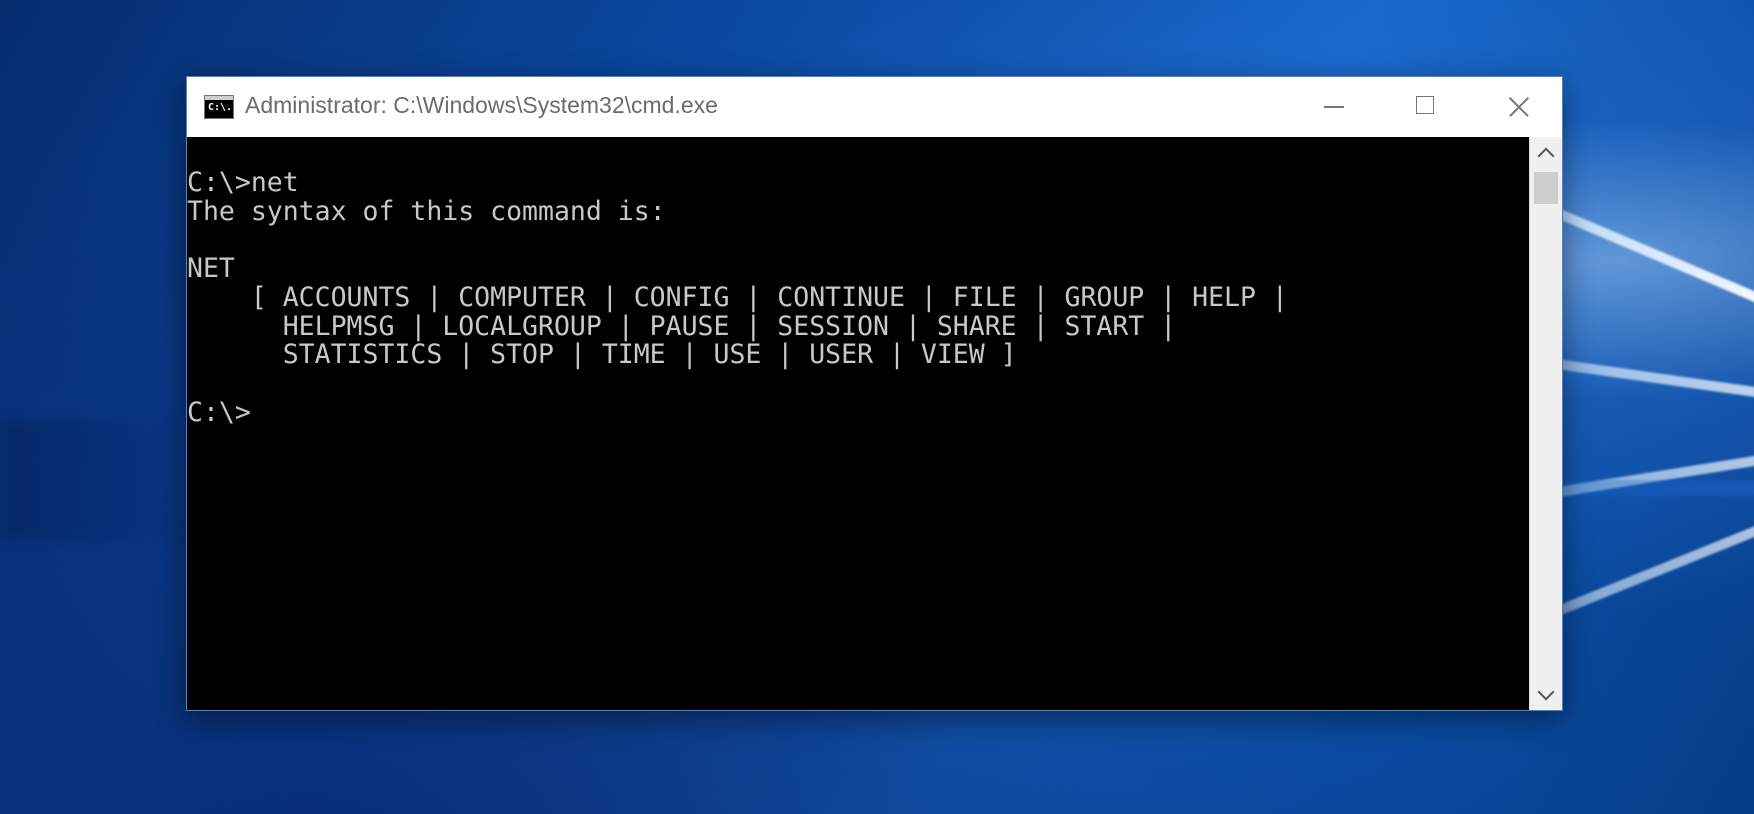 This screenshot has height=814, width=1754. I want to click on chevron-down-icon, so click(1546, 695).